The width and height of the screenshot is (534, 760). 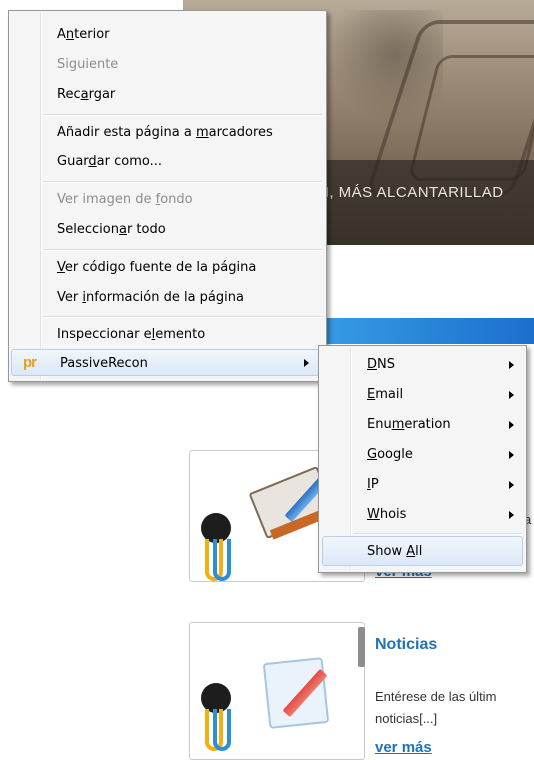 What do you see at coordinates (30, 362) in the screenshot?
I see `passiverecon-icon: pr` at bounding box center [30, 362].